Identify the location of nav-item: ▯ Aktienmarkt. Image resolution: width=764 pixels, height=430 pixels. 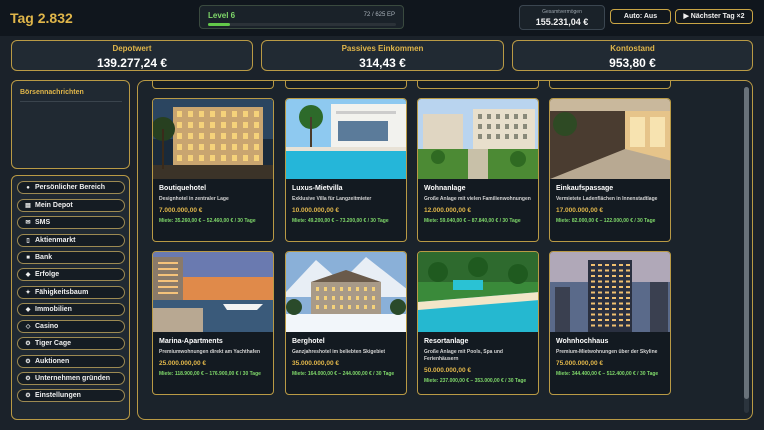
(71, 240).